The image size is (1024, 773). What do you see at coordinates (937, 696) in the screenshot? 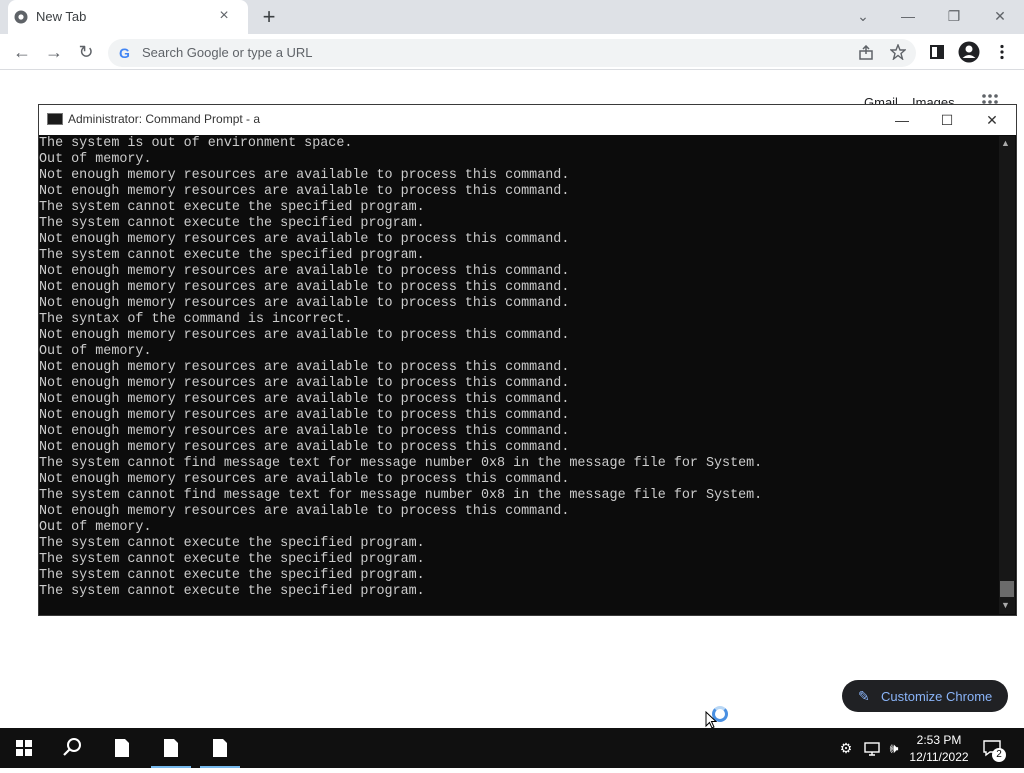
I see `customize-chrome-label: Customize Chrome` at bounding box center [937, 696].